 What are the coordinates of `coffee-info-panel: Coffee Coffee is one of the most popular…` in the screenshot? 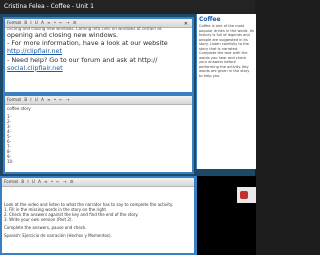 It's located at (226, 91).